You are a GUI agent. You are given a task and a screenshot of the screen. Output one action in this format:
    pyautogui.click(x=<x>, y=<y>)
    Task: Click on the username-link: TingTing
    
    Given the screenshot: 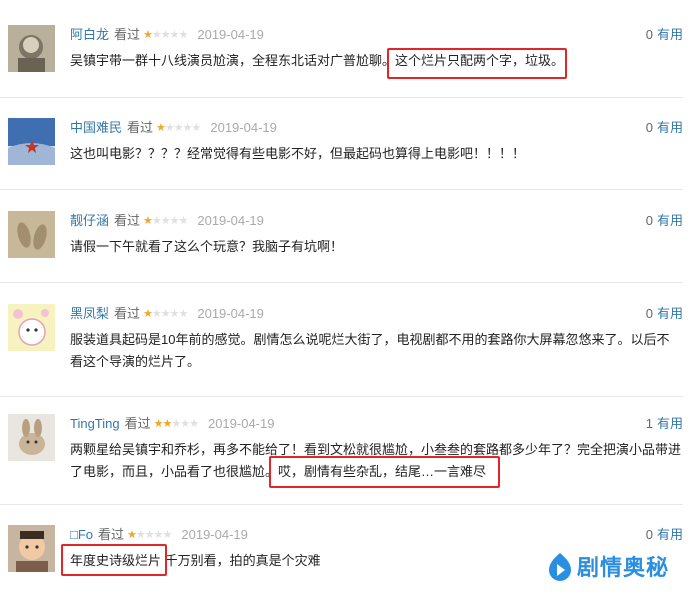 What is the action you would take?
    pyautogui.click(x=95, y=423)
    